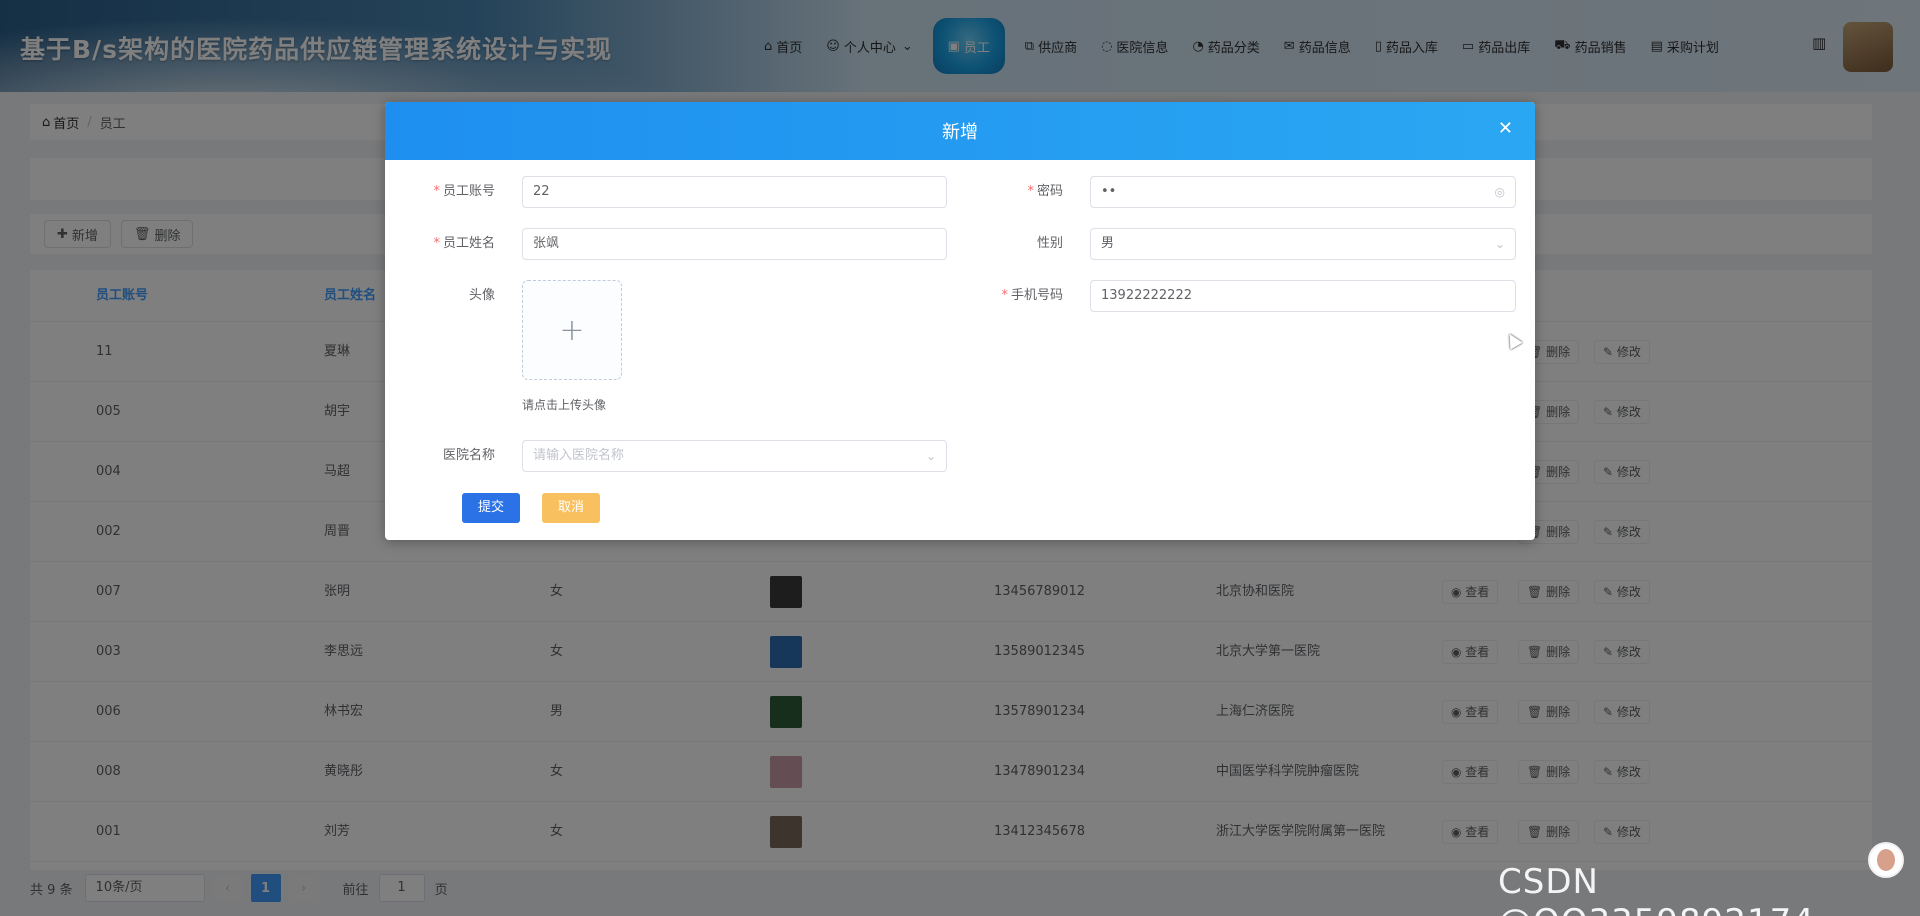  I want to click on avatar-upload-tip: 请点击上传头像, so click(564, 405).